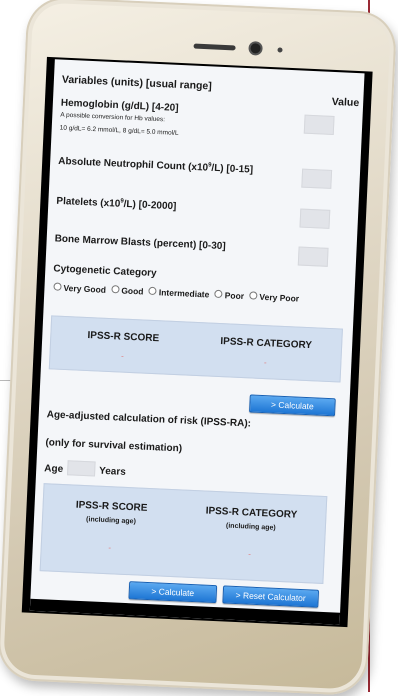 The width and height of the screenshot is (398, 696). What do you see at coordinates (266, 344) in the screenshot?
I see `ipss-r-category-header: IPSS-R CATEGORY` at bounding box center [266, 344].